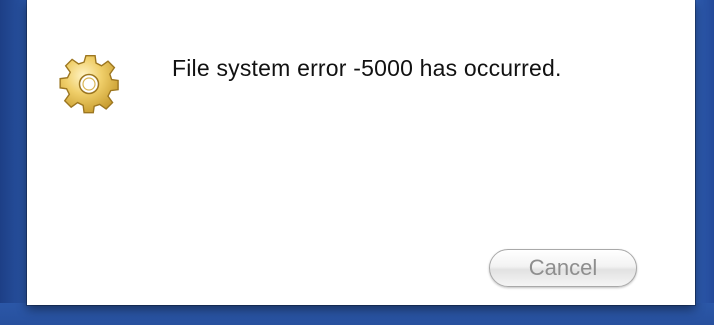 Image resolution: width=714 pixels, height=325 pixels. I want to click on desktop-background-left, so click(15, 162).